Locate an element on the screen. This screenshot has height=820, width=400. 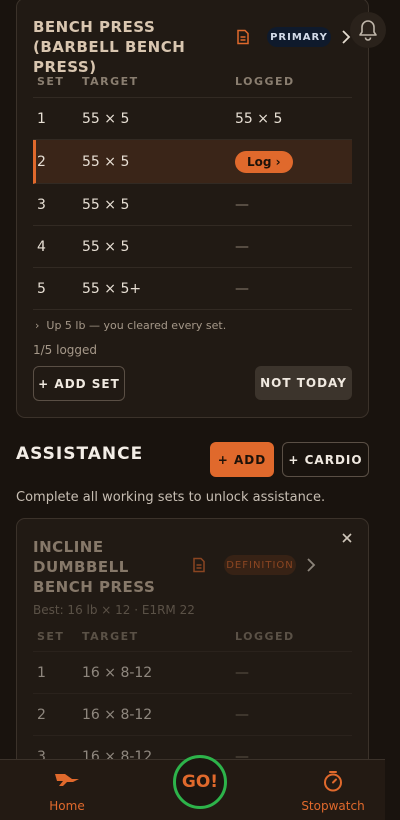
primary-badge: PRIMARY is located at coordinates (299, 37).